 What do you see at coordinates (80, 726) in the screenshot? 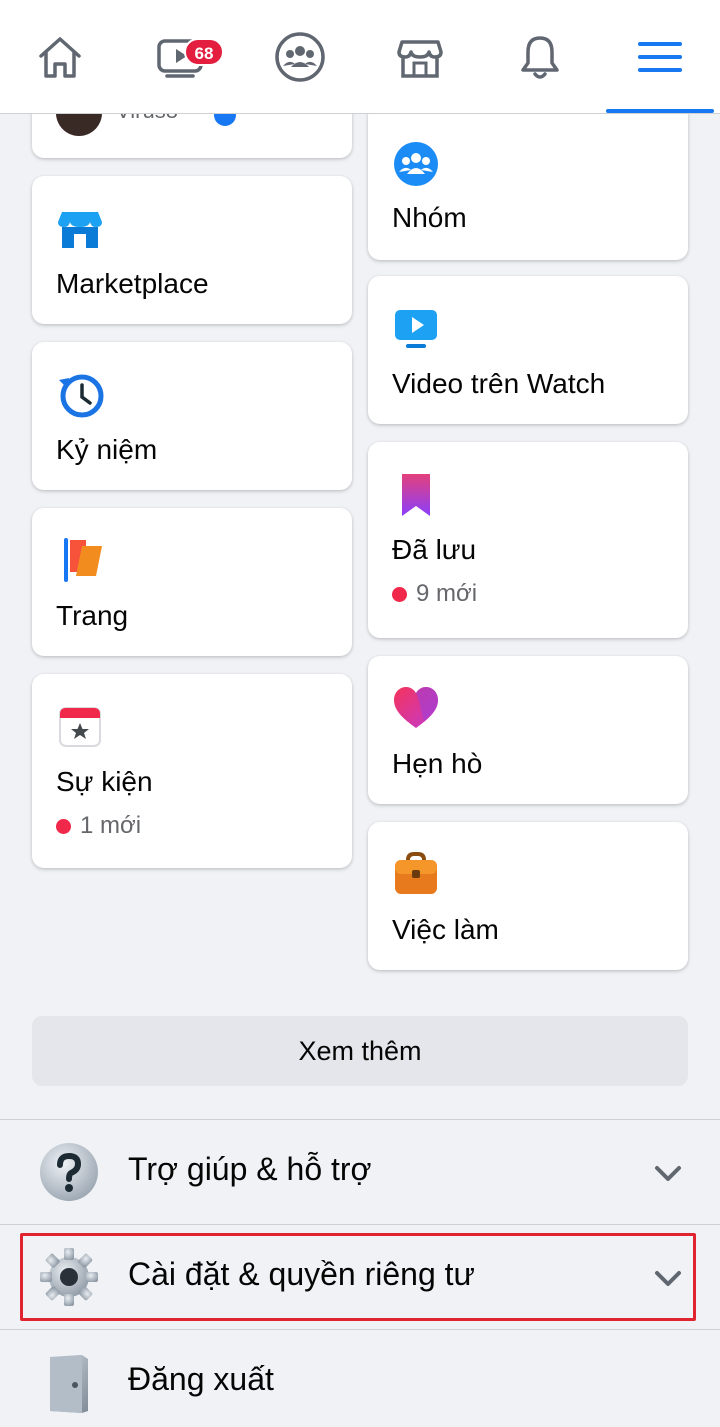
I see `events-calendar-icon` at bounding box center [80, 726].